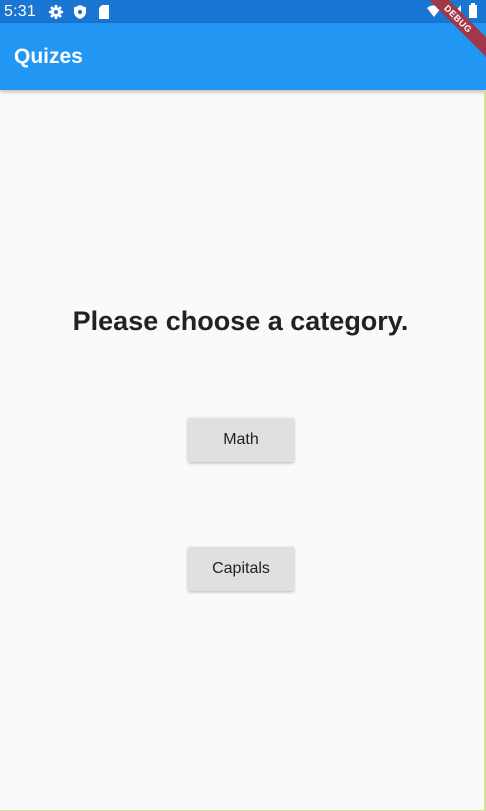  I want to click on capitals-category-button: Capitals, so click(241, 569).